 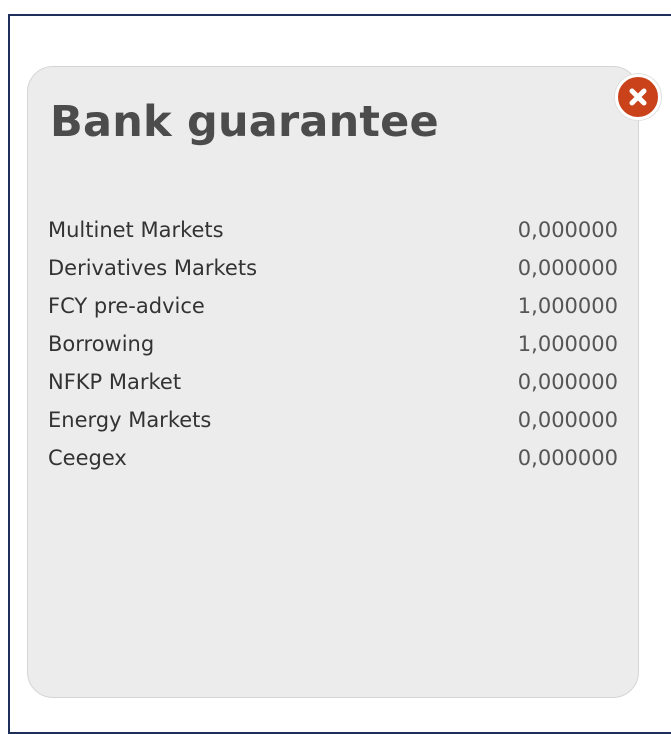 What do you see at coordinates (130, 420) in the screenshot?
I see `row-label: Energy Markets` at bounding box center [130, 420].